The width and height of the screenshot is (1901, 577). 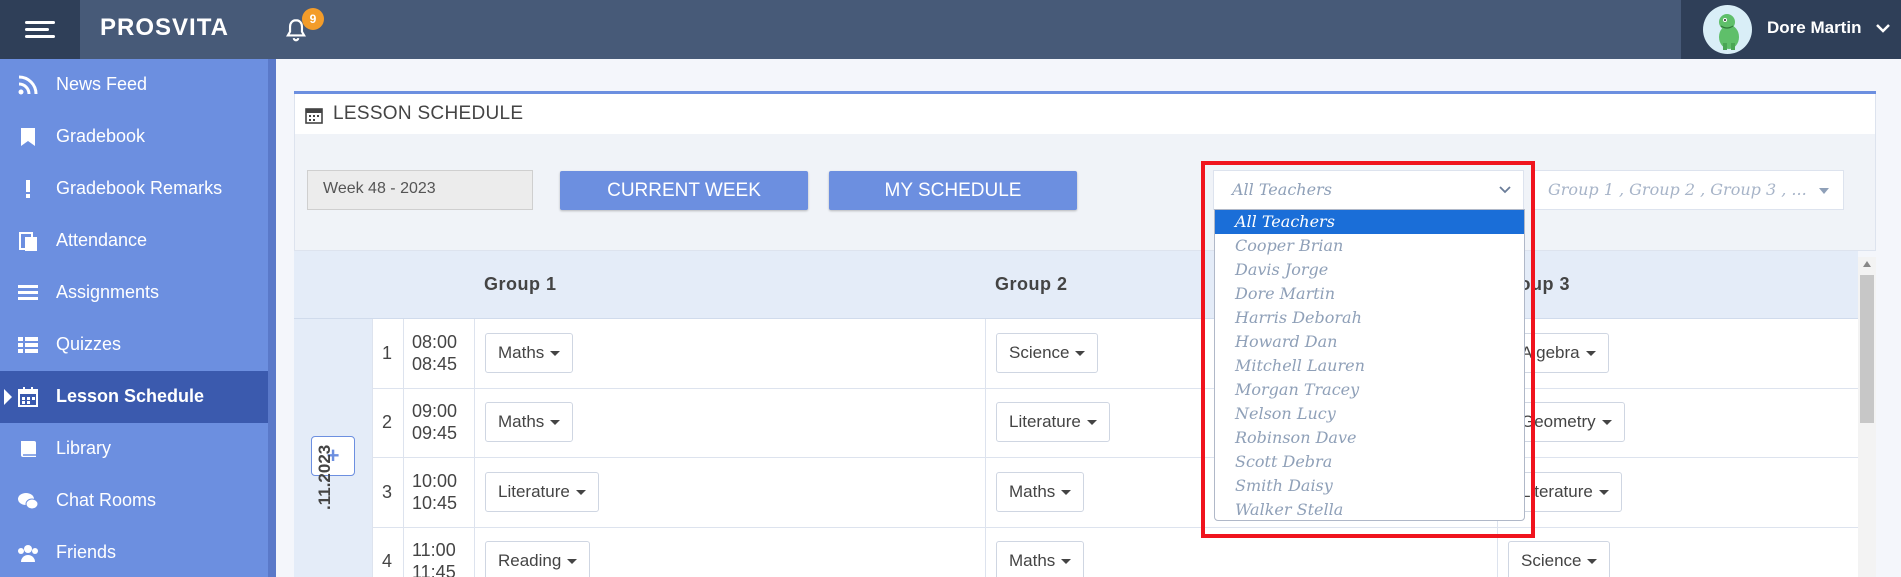 I want to click on subject-dropdown: Geometry, so click(x=1566, y=422).